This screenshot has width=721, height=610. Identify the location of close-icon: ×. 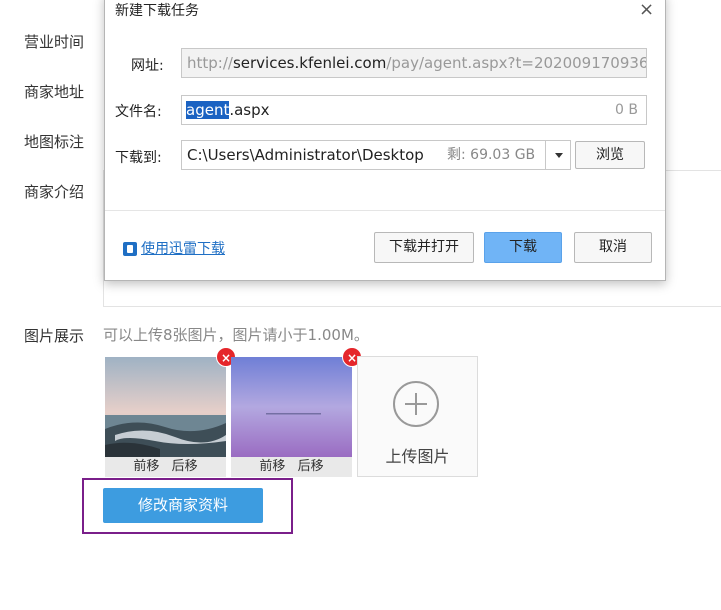
(646, 10).